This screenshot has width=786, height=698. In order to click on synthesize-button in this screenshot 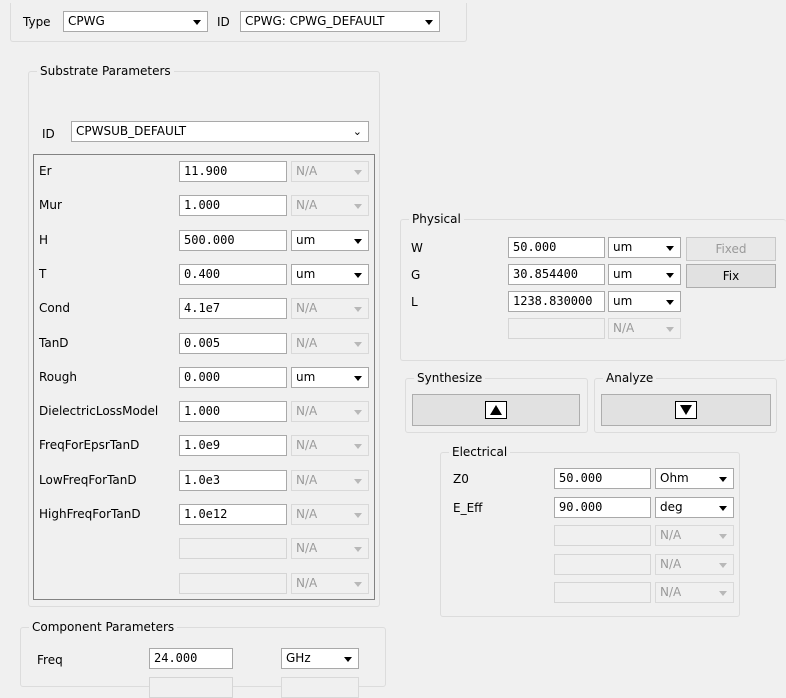, I will do `click(496, 410)`.